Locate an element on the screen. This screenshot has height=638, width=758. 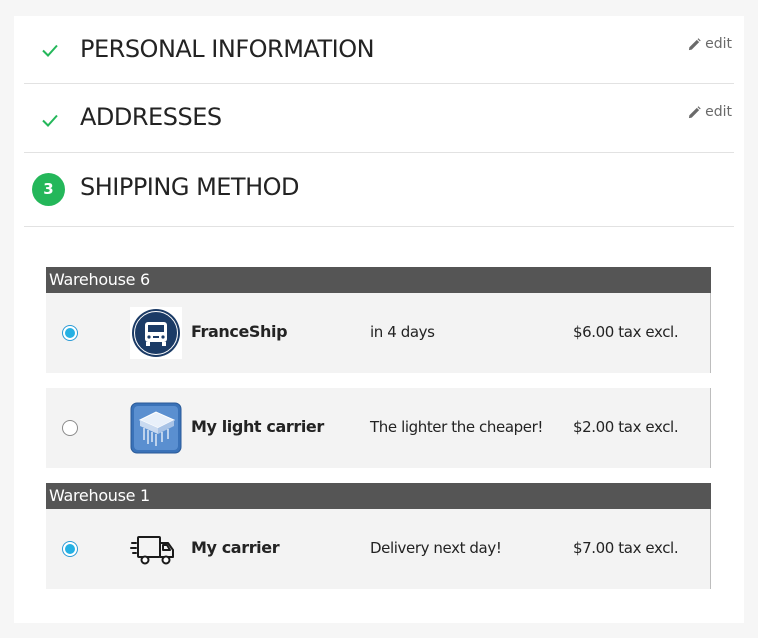
carrier-delay: in 4 days is located at coordinates (402, 332).